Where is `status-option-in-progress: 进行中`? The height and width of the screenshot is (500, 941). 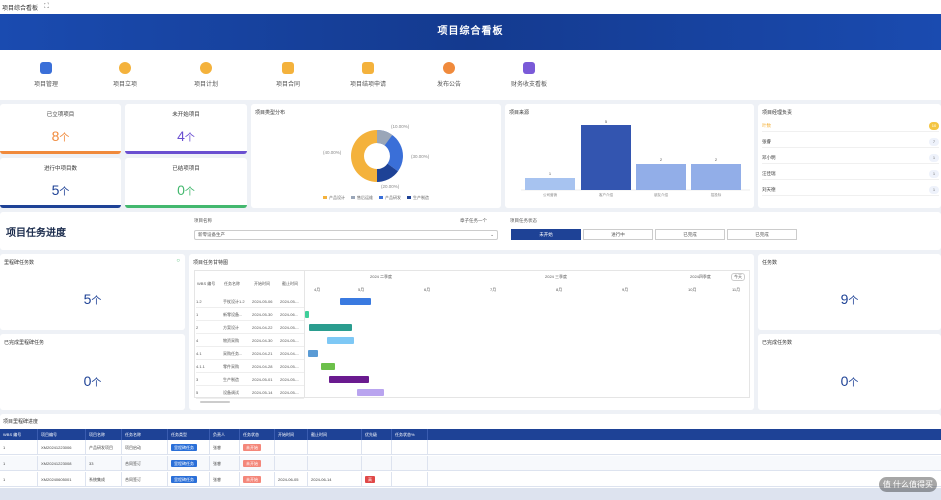
status-option-in-progress: 进行中 is located at coordinates (618, 234).